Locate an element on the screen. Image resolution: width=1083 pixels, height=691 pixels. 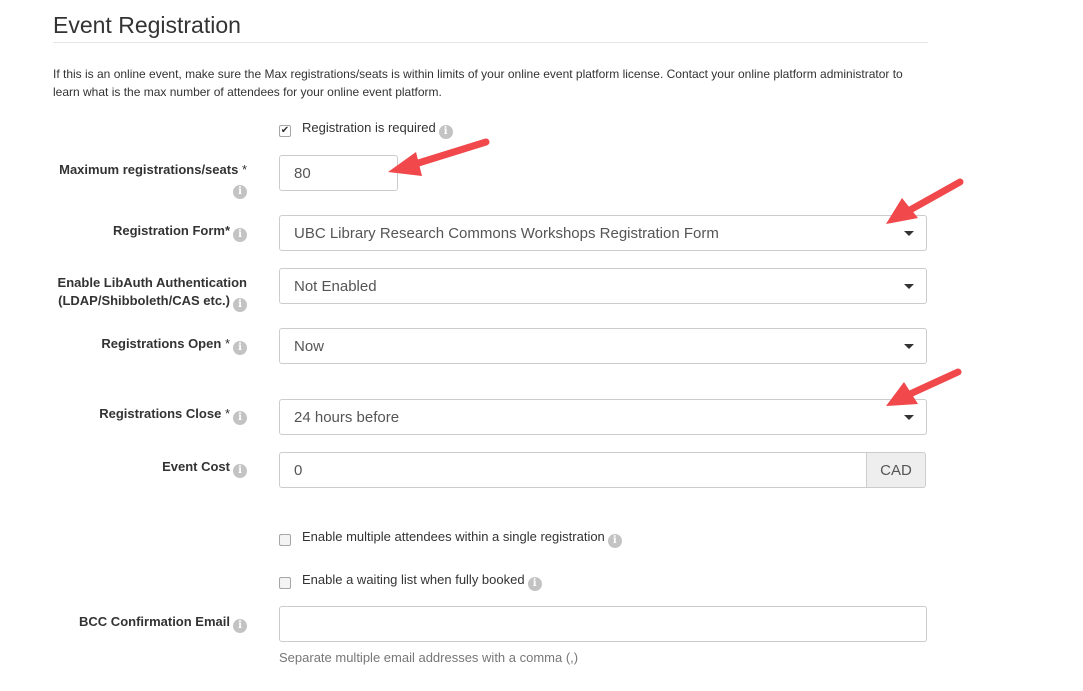
waiting-list-label: Enable a waiting list when fully booked i is located at coordinates (422, 581).